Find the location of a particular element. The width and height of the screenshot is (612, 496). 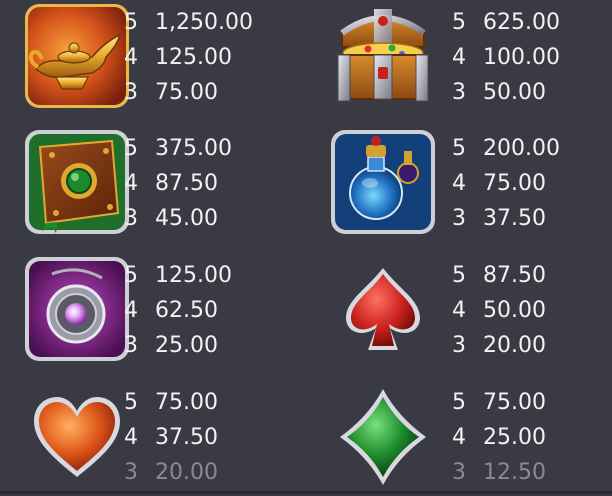

symbol-genie-lamp: 5 1,250.00 4 125.00 3 75.00 is located at coordinates (145, 58).